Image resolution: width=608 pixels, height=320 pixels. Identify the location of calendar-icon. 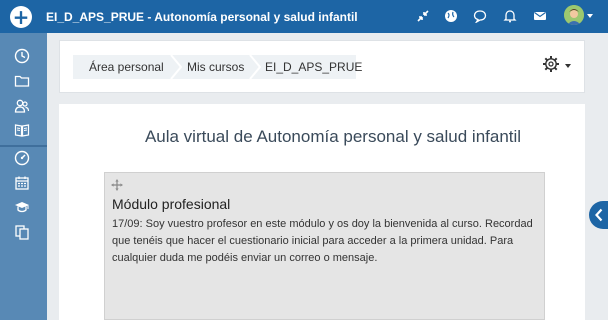
(22, 183).